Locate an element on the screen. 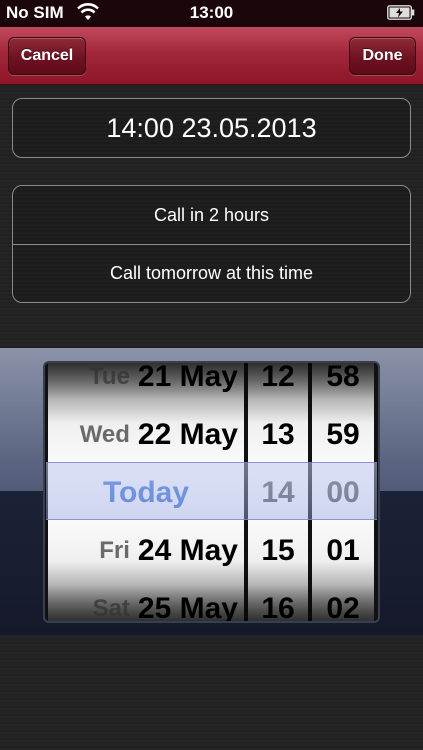  battery-charging-icon is located at coordinates (401, 12).